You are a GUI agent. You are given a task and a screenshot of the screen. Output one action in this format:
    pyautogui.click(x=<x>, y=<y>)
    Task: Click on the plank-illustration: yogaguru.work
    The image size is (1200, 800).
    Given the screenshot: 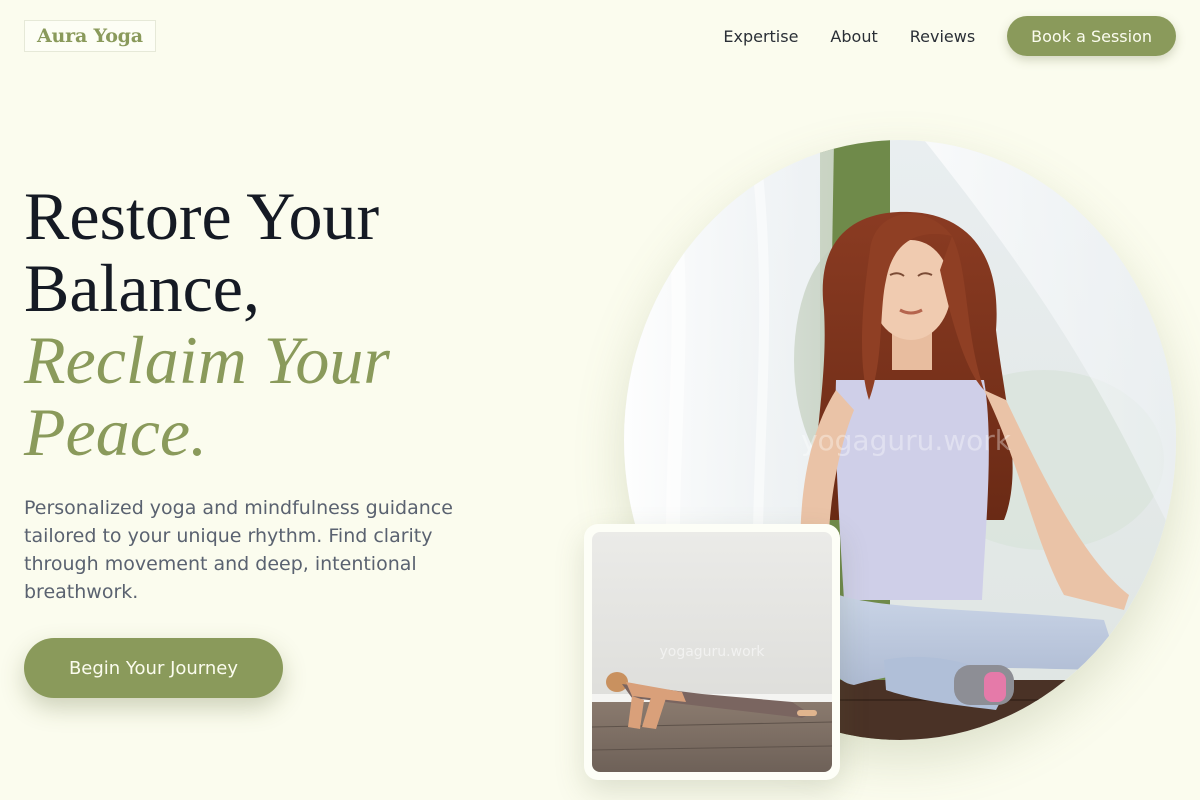 What is the action you would take?
    pyautogui.click(x=712, y=652)
    